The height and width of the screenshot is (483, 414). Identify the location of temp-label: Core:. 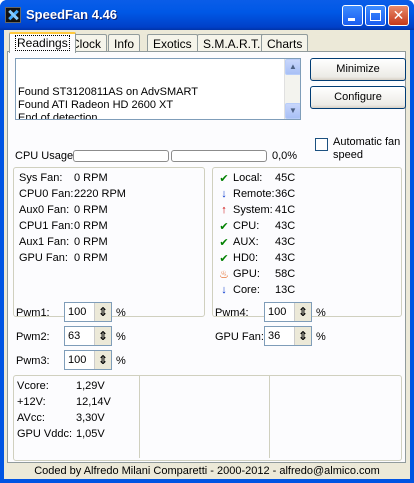
(246, 290).